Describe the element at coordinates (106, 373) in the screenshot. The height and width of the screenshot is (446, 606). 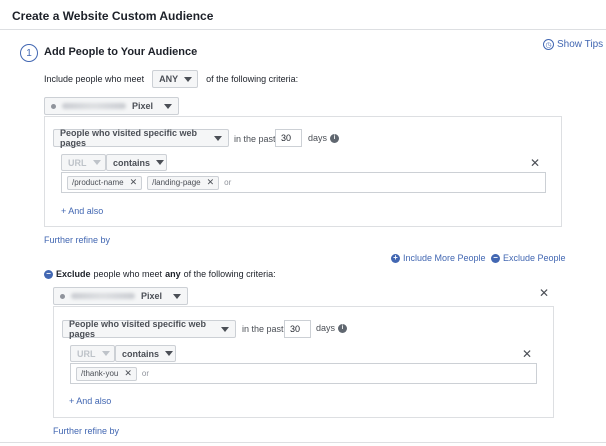
I see `url-token: /thank-you ✕` at that location.